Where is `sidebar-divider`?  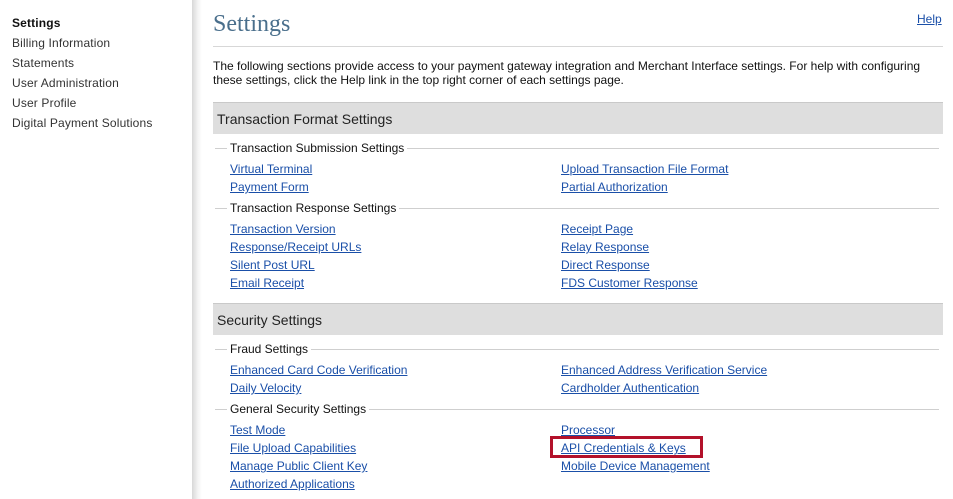 sidebar-divider is located at coordinates (197, 249).